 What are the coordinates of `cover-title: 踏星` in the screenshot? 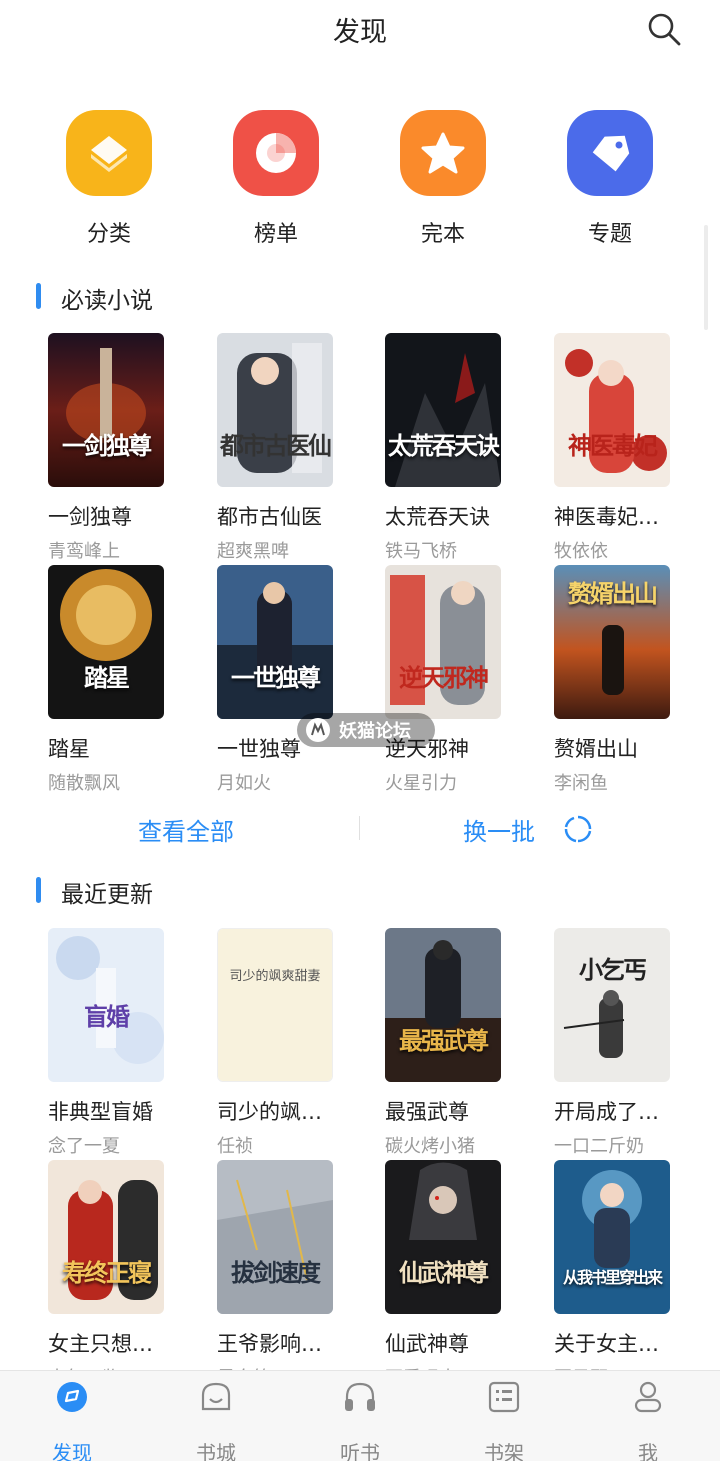 It's located at (107, 677).